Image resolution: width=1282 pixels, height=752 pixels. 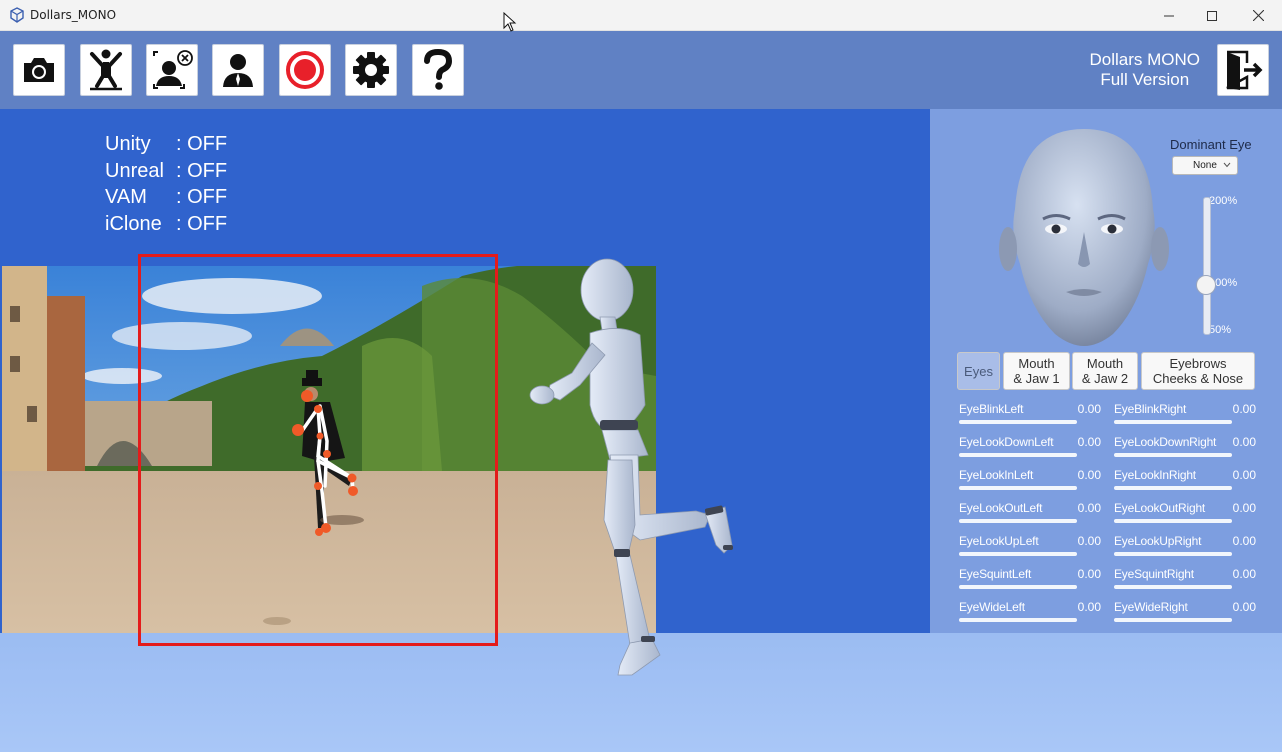 What do you see at coordinates (1144, 59) in the screenshot?
I see `app-name: Dollars MONO` at bounding box center [1144, 59].